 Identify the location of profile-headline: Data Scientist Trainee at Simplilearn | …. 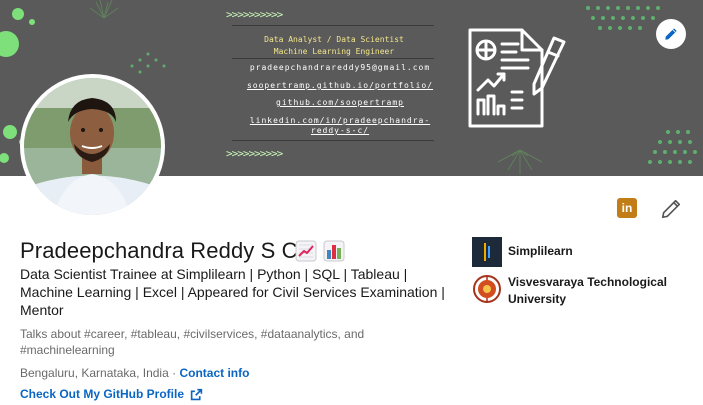
(232, 292).